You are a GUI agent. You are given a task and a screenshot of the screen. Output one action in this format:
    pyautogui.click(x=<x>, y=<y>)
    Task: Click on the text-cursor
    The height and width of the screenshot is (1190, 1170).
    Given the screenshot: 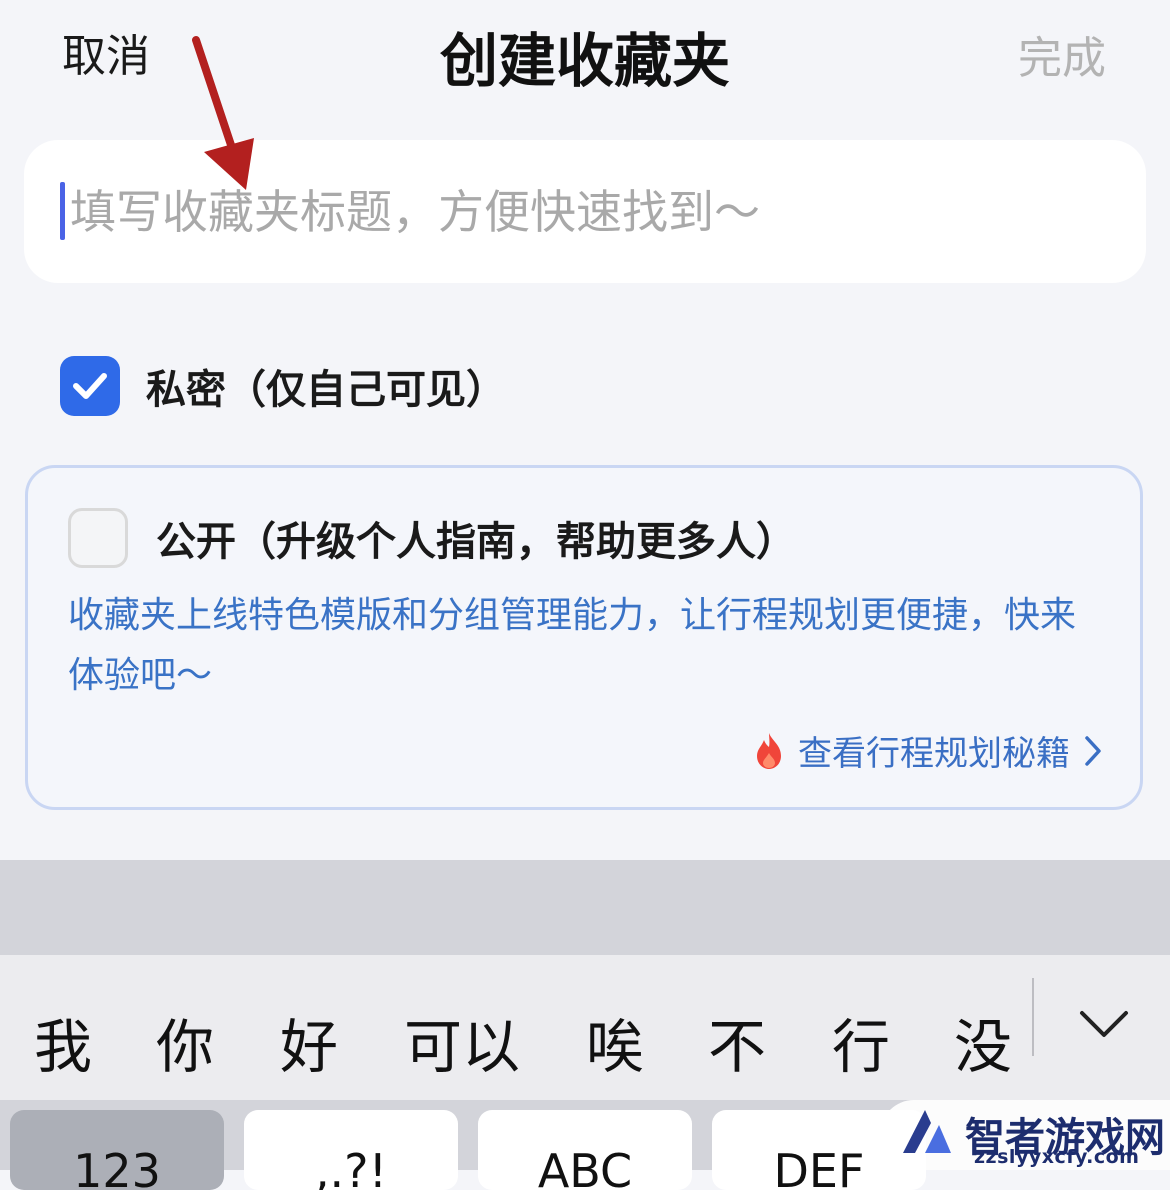 What is the action you would take?
    pyautogui.click(x=62, y=211)
    